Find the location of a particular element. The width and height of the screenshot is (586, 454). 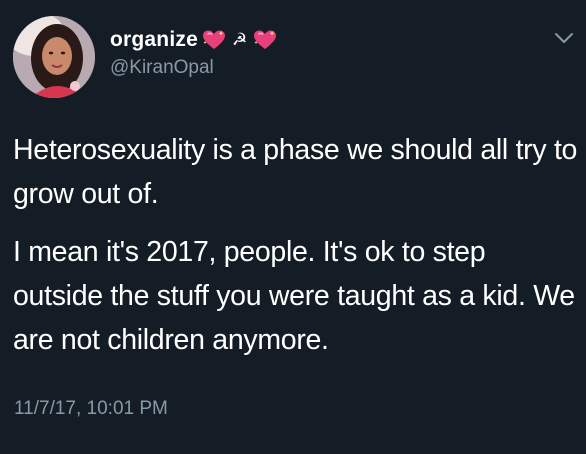

user-header: organize ☭ @KiranOpal is located at coordinates (193, 52).